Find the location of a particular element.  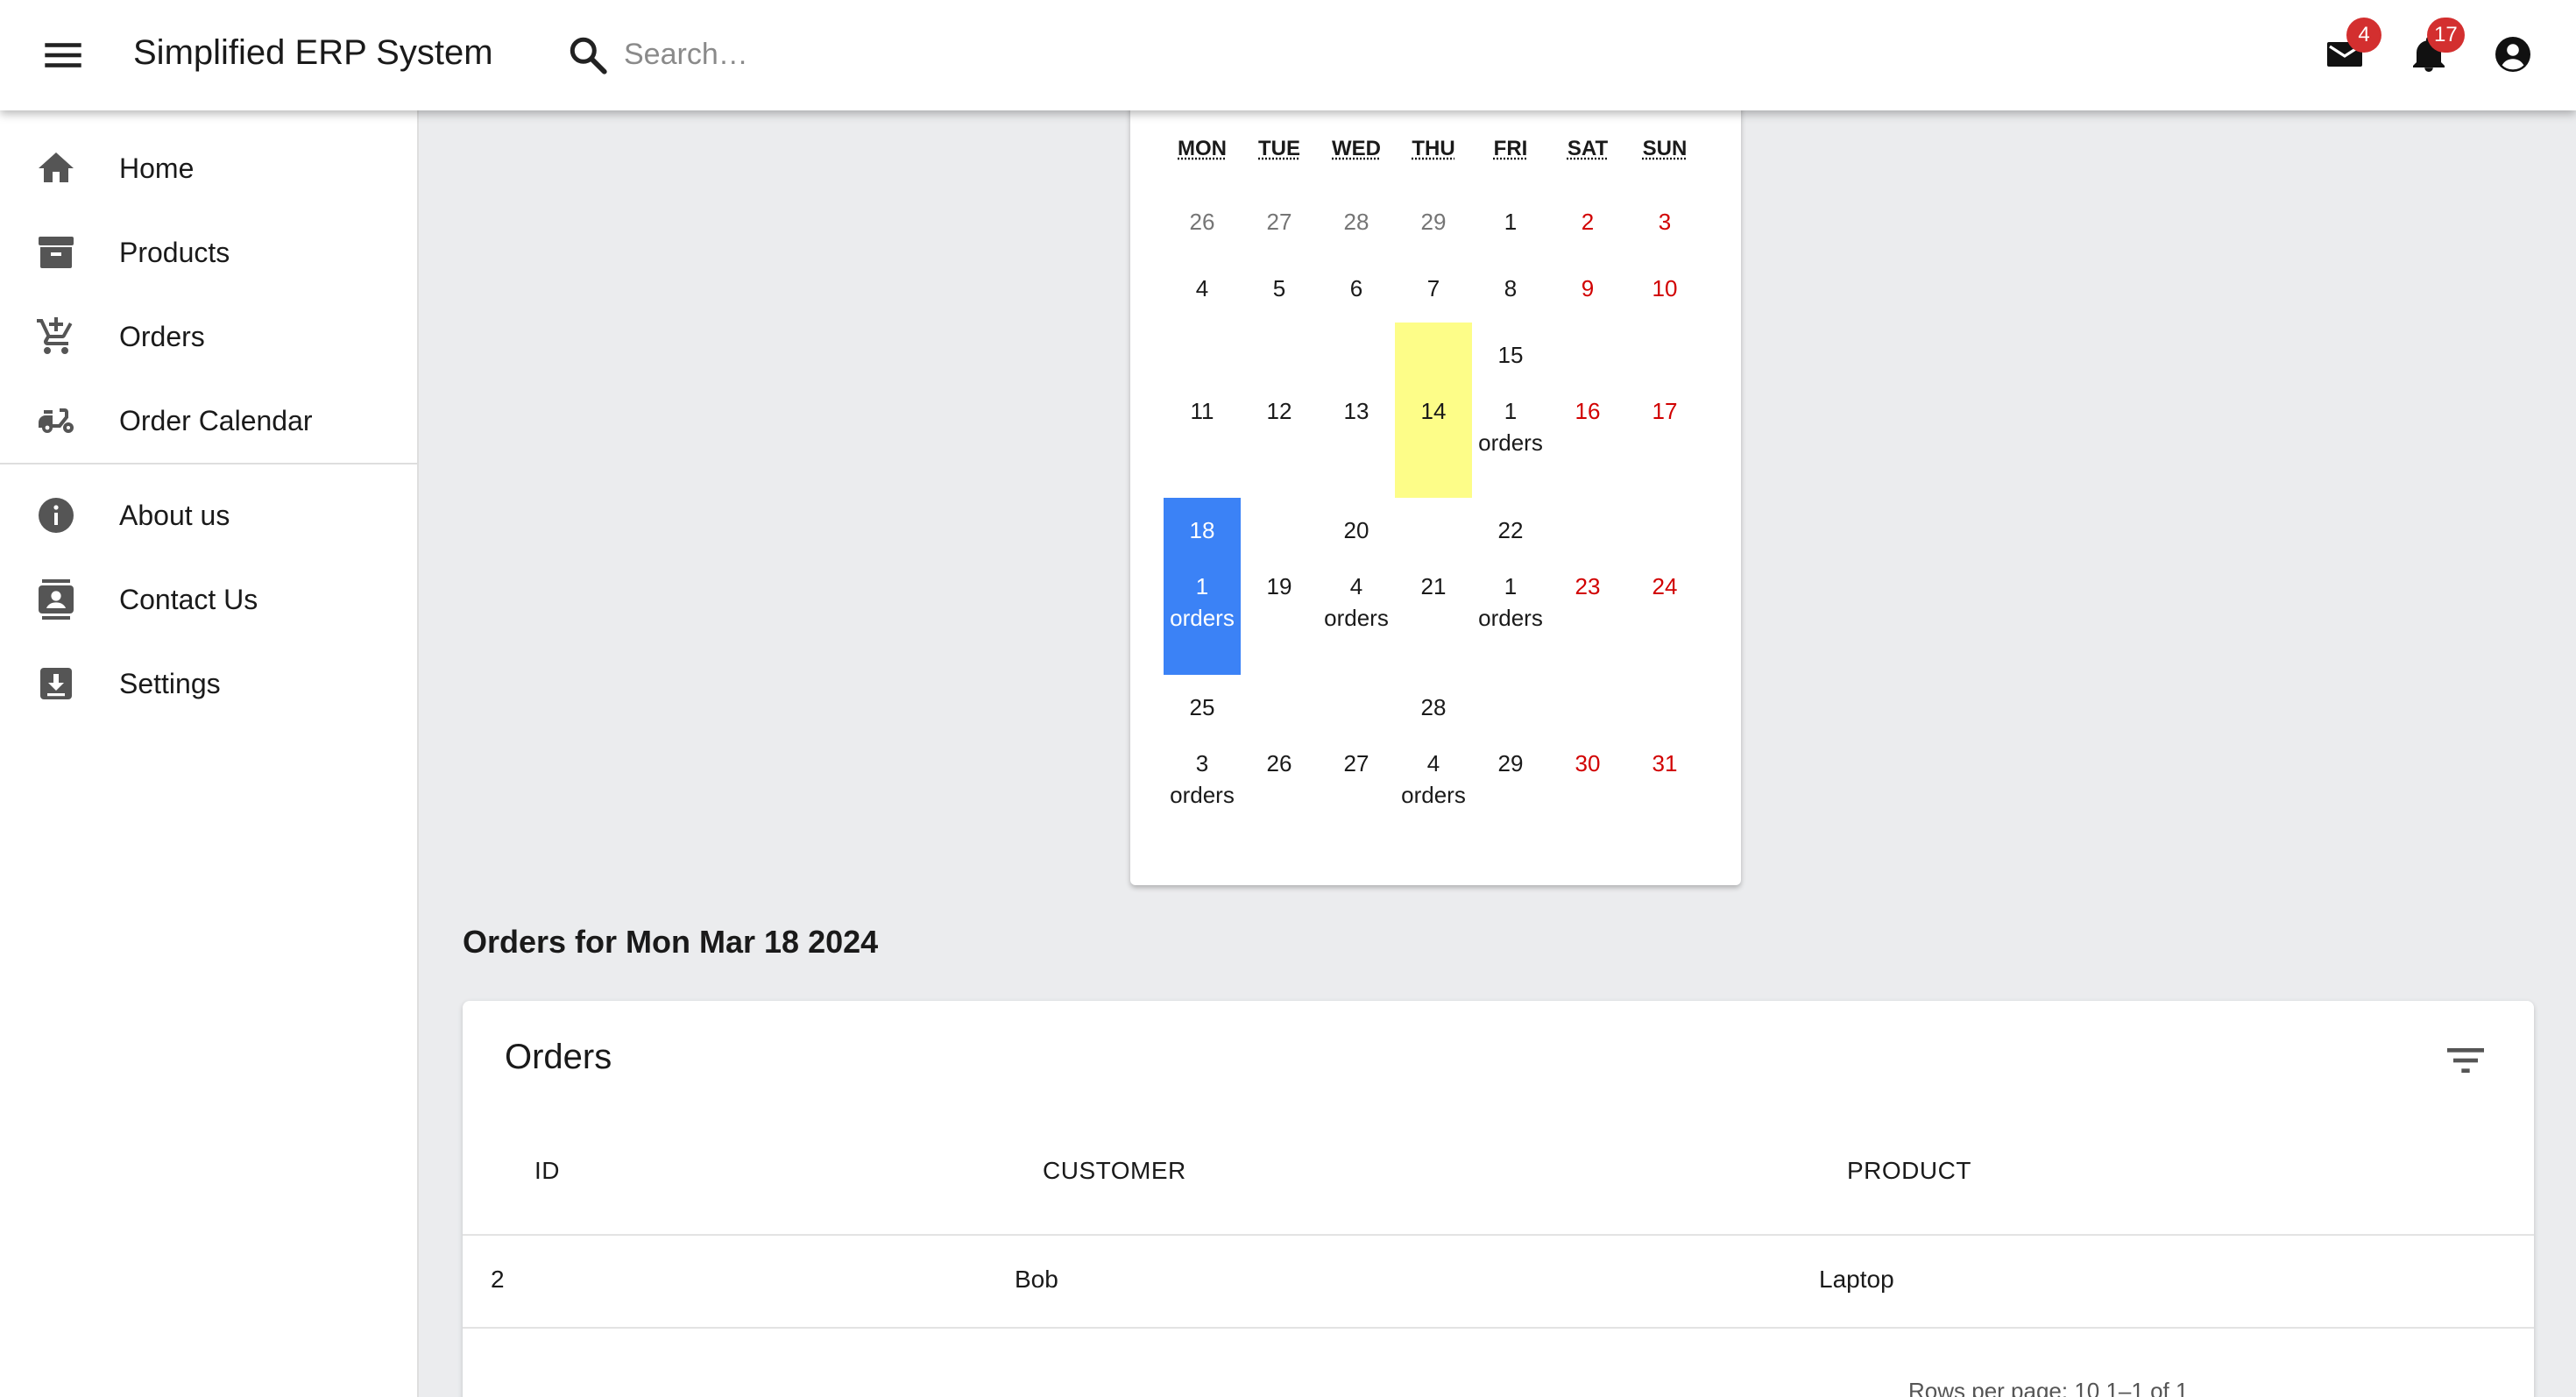

account-button is located at coordinates (2513, 54).